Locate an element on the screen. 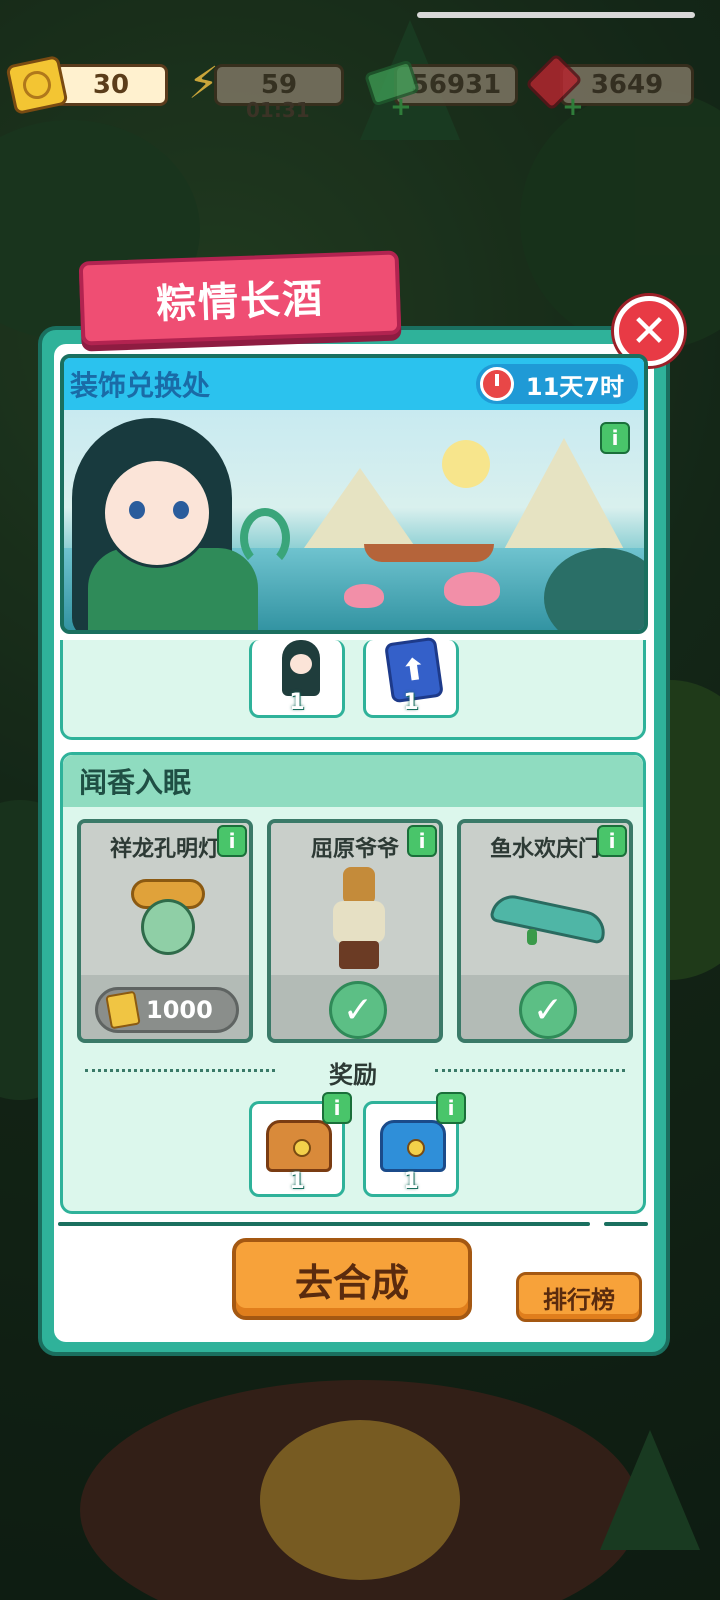  cost-value: 1000 is located at coordinates (179, 1010).